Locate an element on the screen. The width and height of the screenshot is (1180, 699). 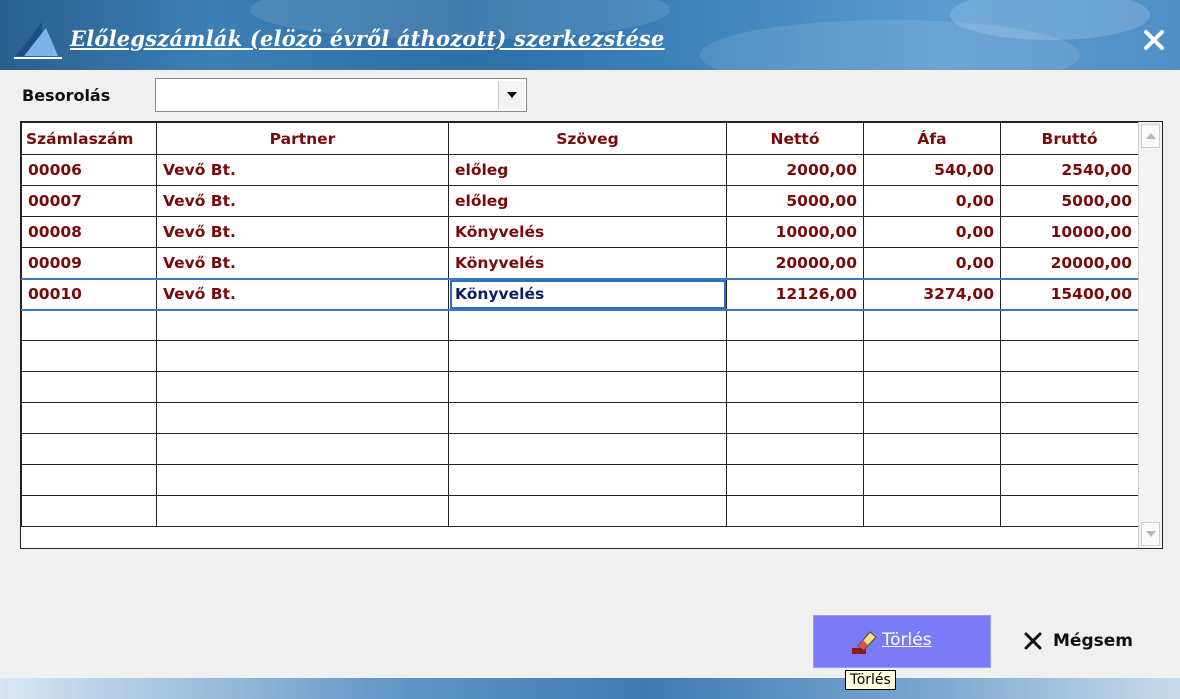
column-header: Számlaszám is located at coordinates (89, 138).